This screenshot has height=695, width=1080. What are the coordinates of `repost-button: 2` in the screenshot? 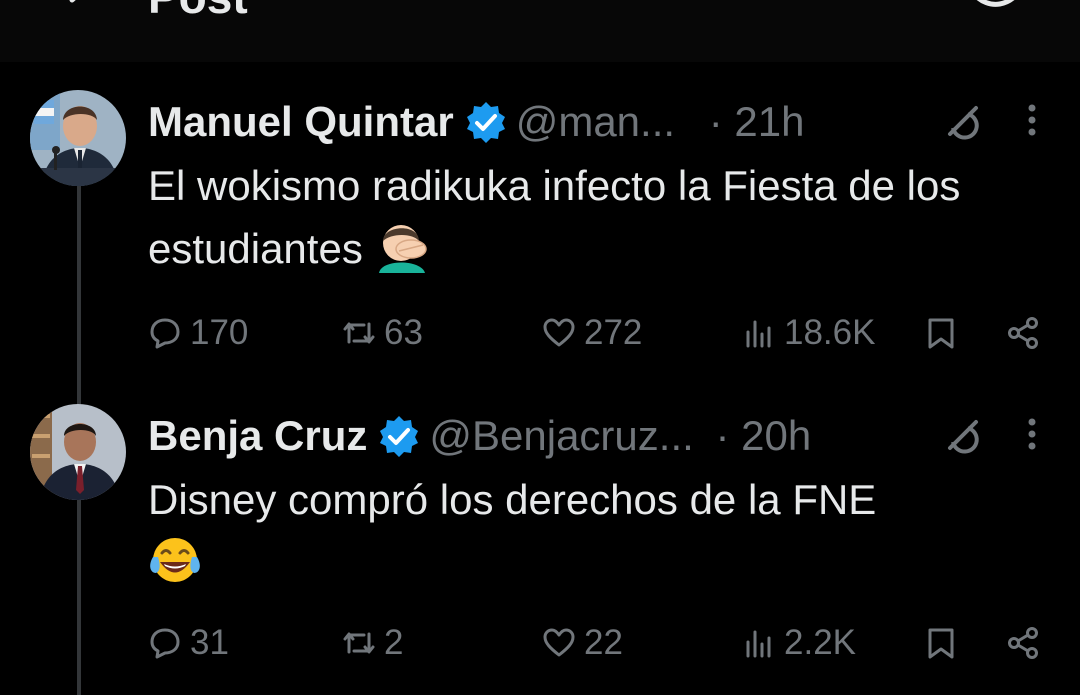 It's located at (372, 643).